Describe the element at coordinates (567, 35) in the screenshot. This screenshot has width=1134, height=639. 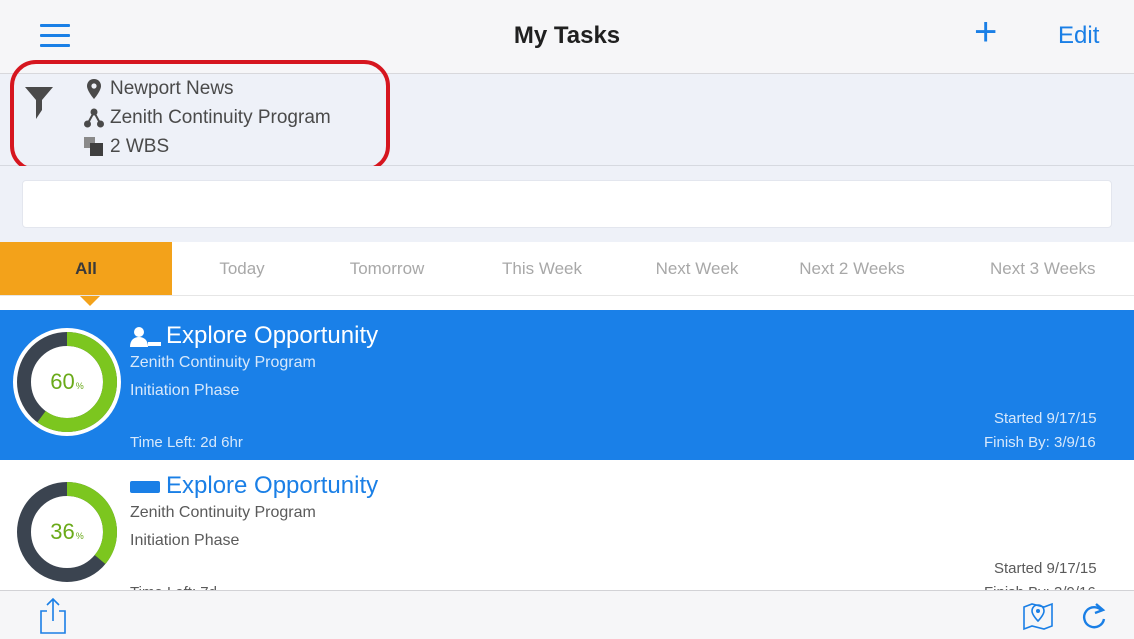
I see `page-title: My Tasks` at that location.